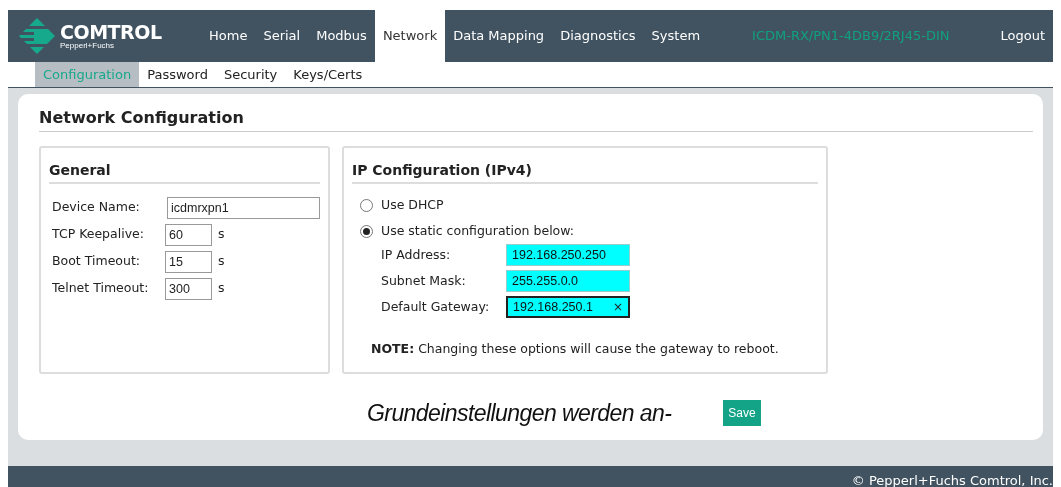 Image resolution: width=1061 pixels, height=487 pixels. What do you see at coordinates (499, 36) in the screenshot?
I see `nav-tab: Data Mapping` at bounding box center [499, 36].